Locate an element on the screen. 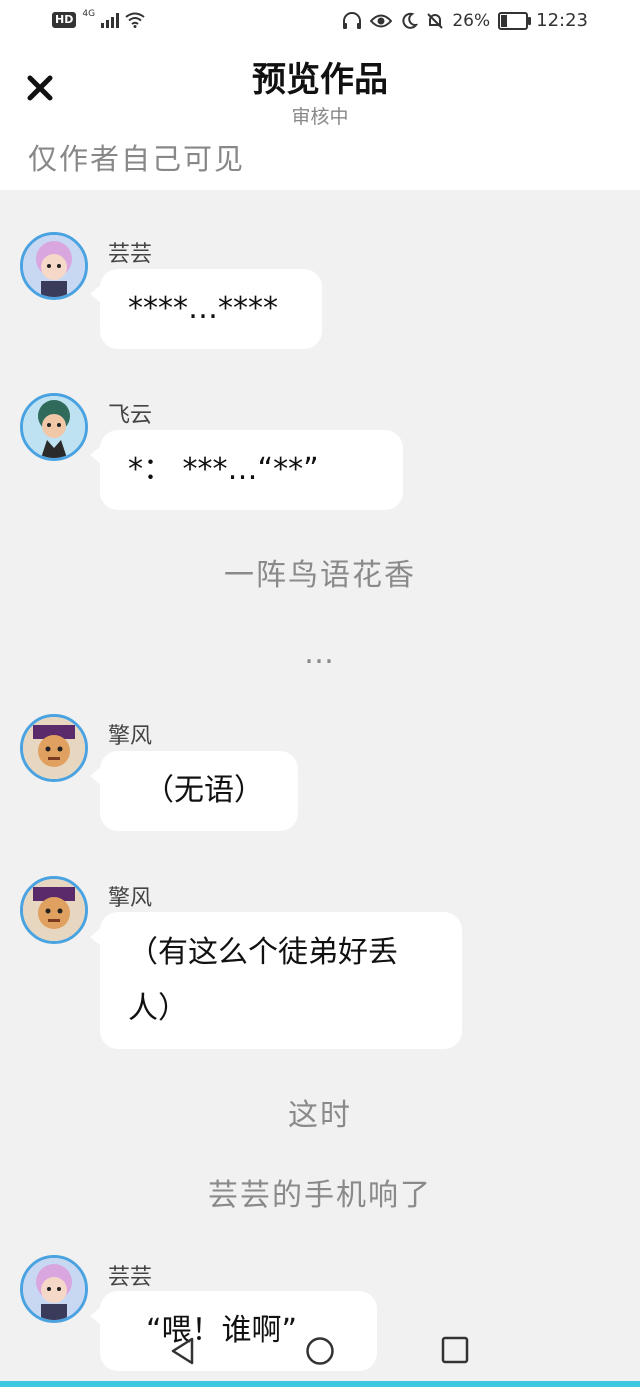  headphones-icon is located at coordinates (352, 20).